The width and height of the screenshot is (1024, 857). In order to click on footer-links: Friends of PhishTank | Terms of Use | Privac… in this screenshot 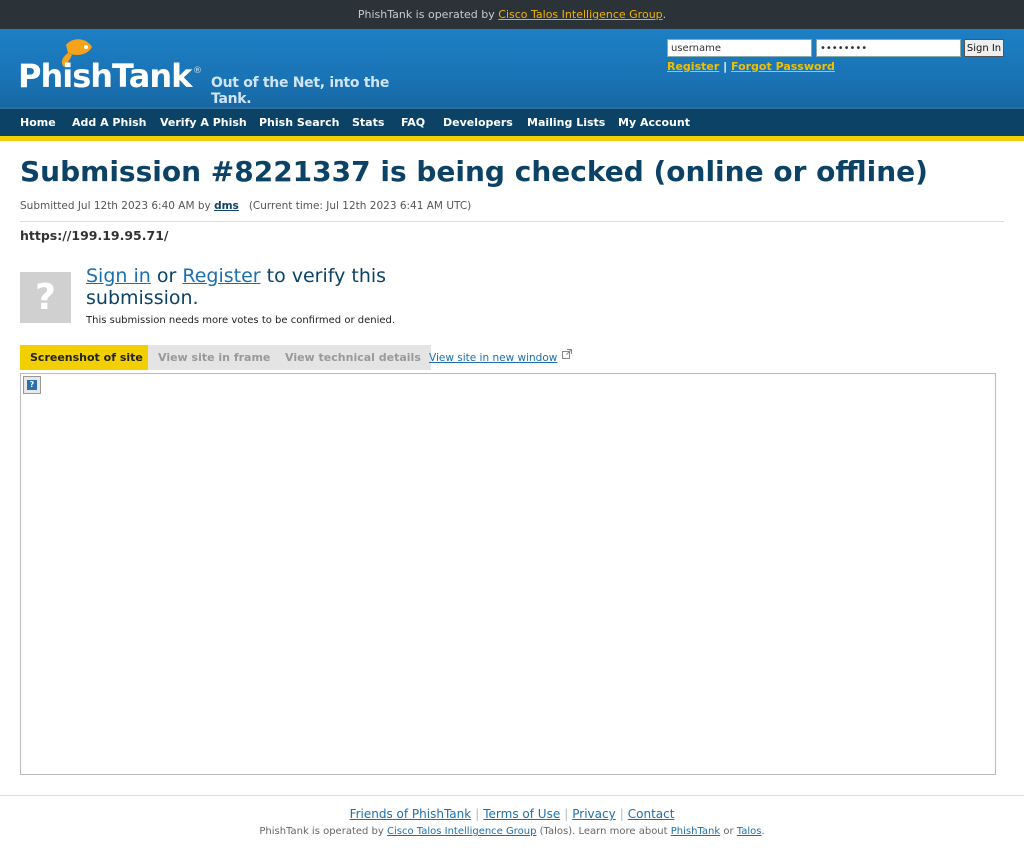, I will do `click(512, 814)`.